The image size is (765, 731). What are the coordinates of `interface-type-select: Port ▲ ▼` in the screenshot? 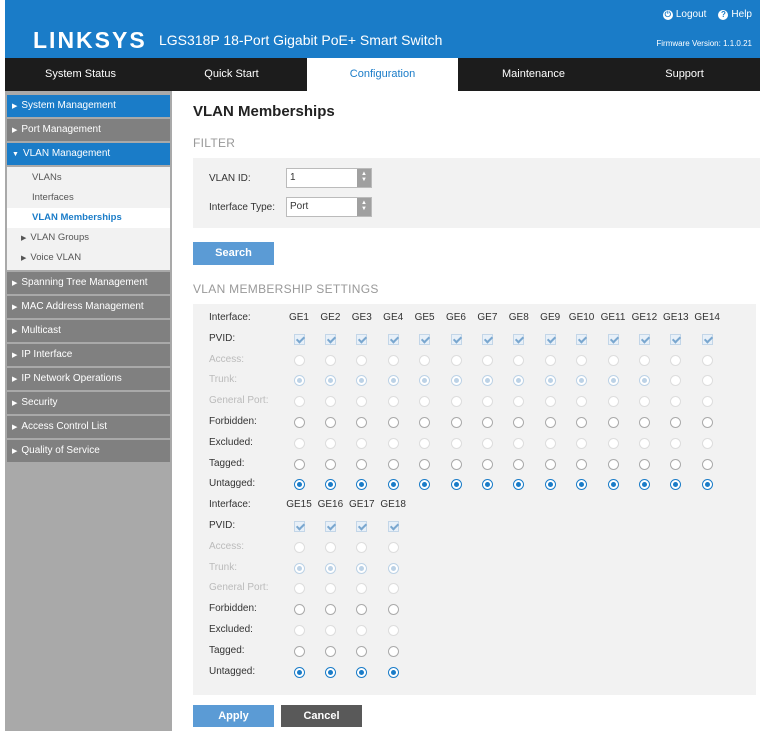 It's located at (329, 207).